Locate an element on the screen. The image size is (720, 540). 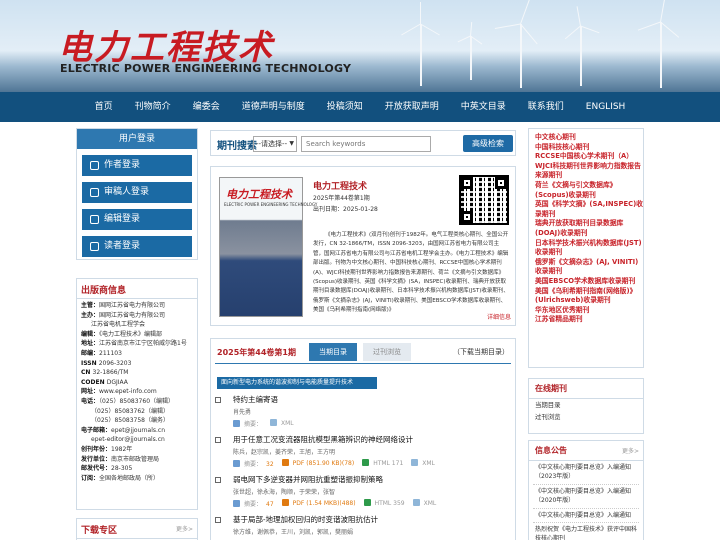
search-field-select: --请选择-- ▼ is located at coordinates (275, 144).